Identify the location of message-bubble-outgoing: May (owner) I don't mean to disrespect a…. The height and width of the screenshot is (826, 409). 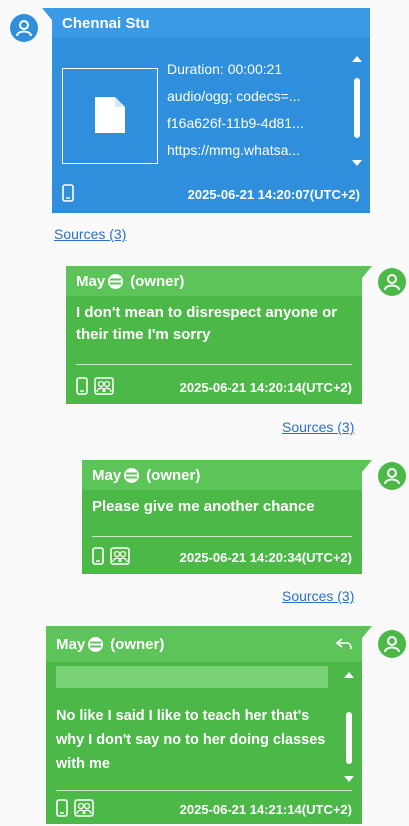
(219, 335).